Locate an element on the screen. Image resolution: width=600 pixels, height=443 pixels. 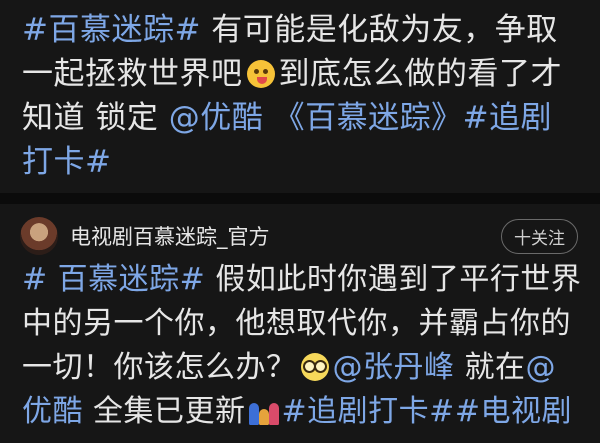
author-name: 电视剧百慕迷踪_官方 is located at coordinates (285, 236).